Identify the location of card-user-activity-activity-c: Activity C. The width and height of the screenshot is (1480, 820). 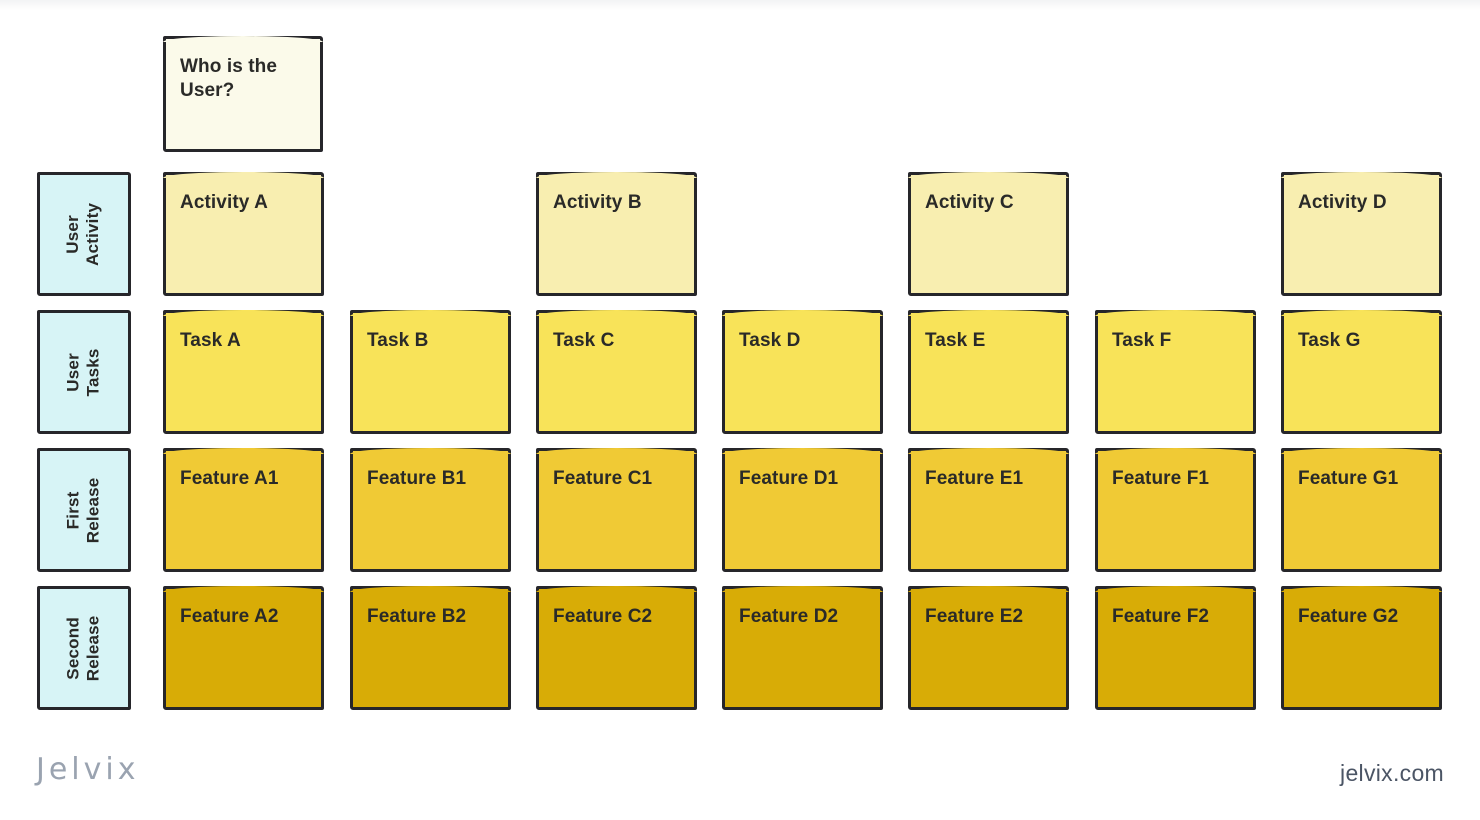
(988, 234).